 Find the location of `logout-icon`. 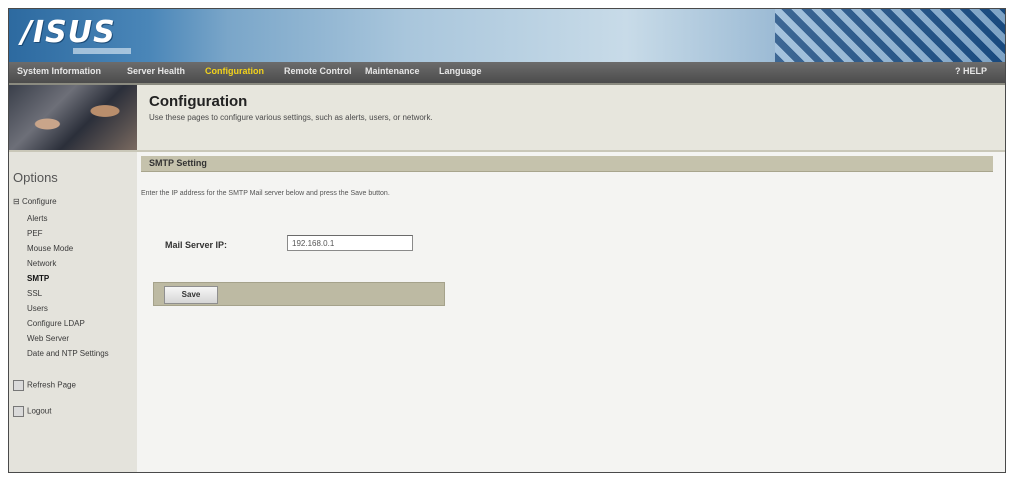

logout-icon is located at coordinates (18, 411).